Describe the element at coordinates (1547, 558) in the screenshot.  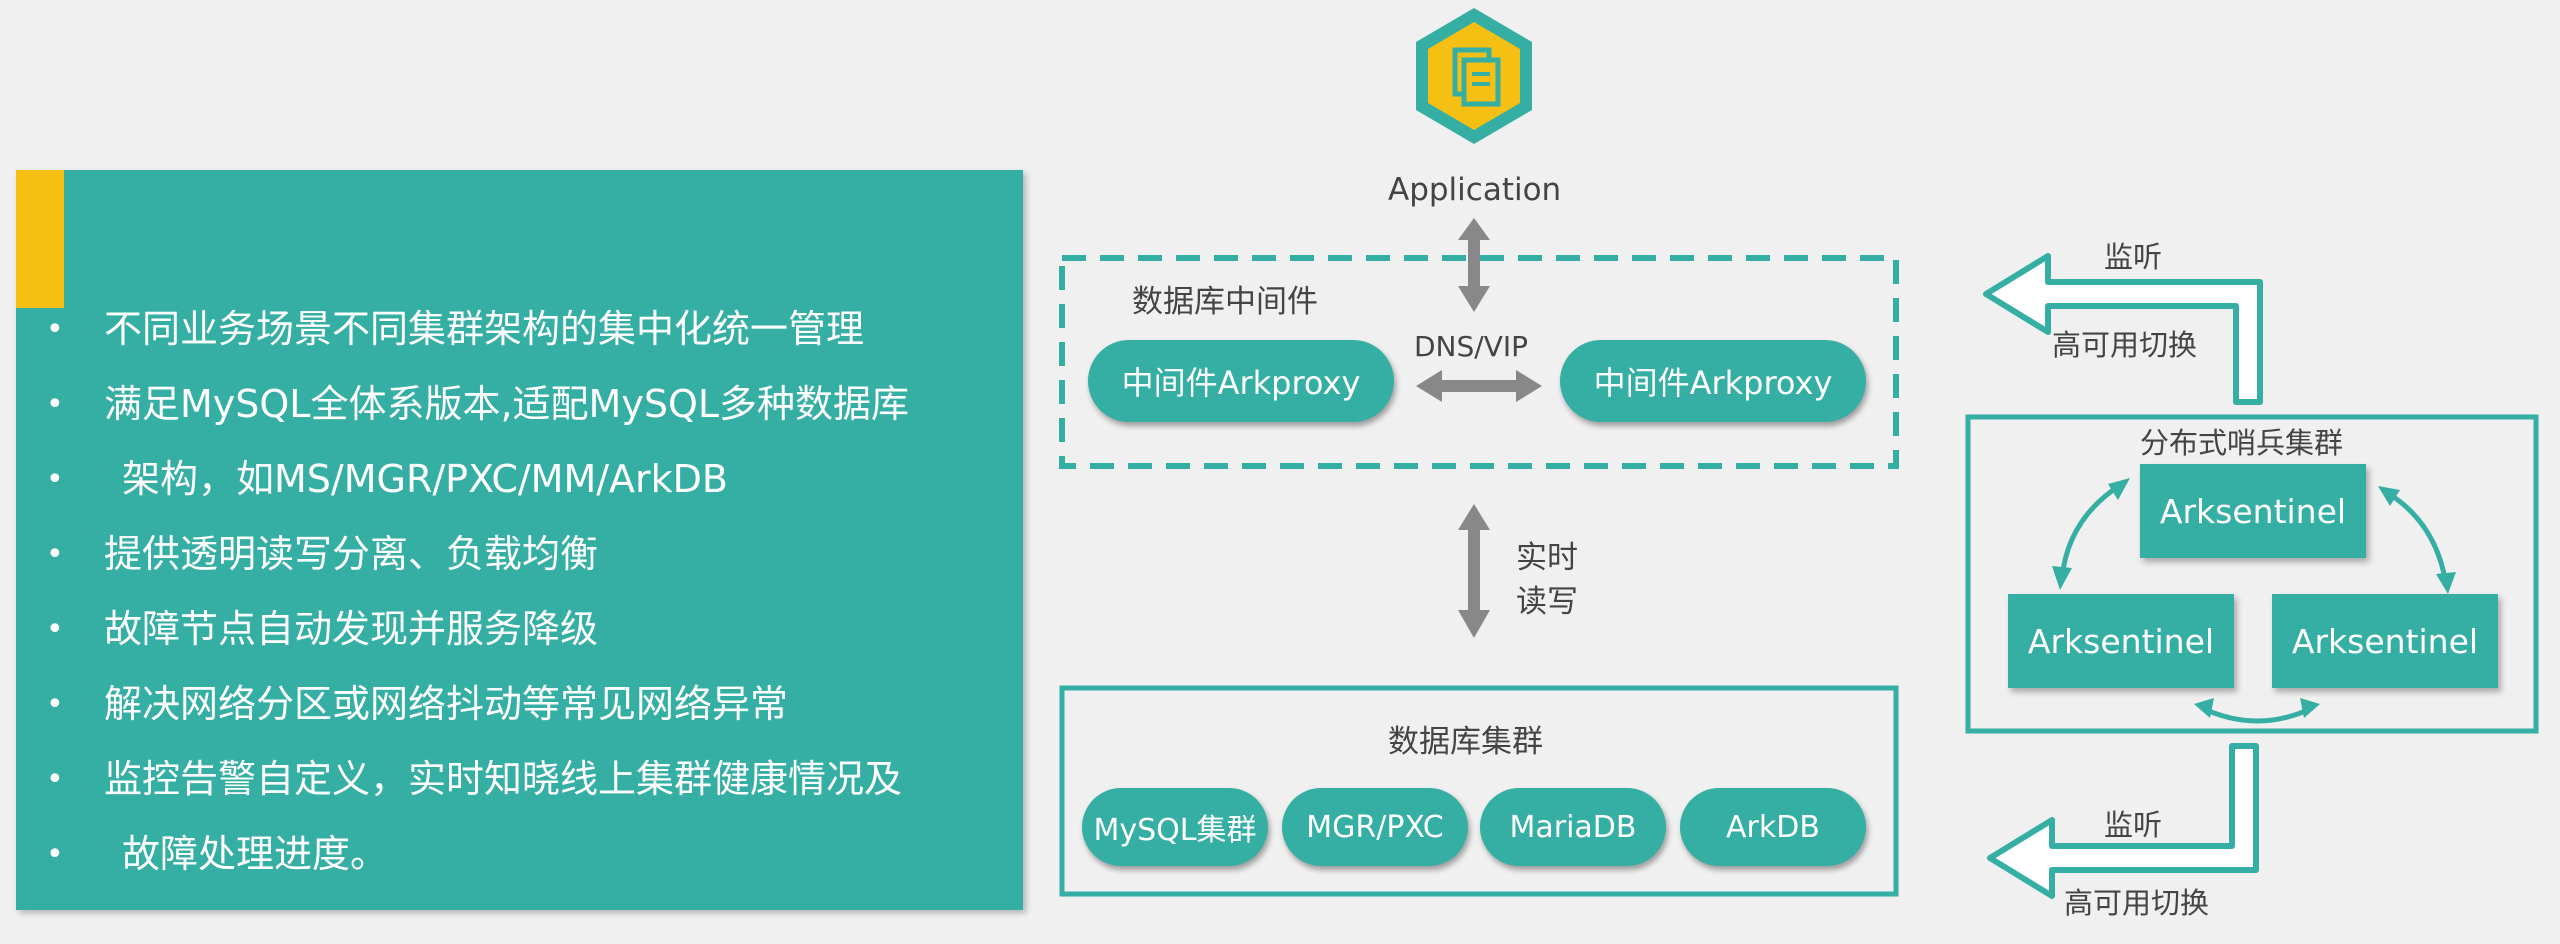
I see `realtime-label: 实时` at that location.